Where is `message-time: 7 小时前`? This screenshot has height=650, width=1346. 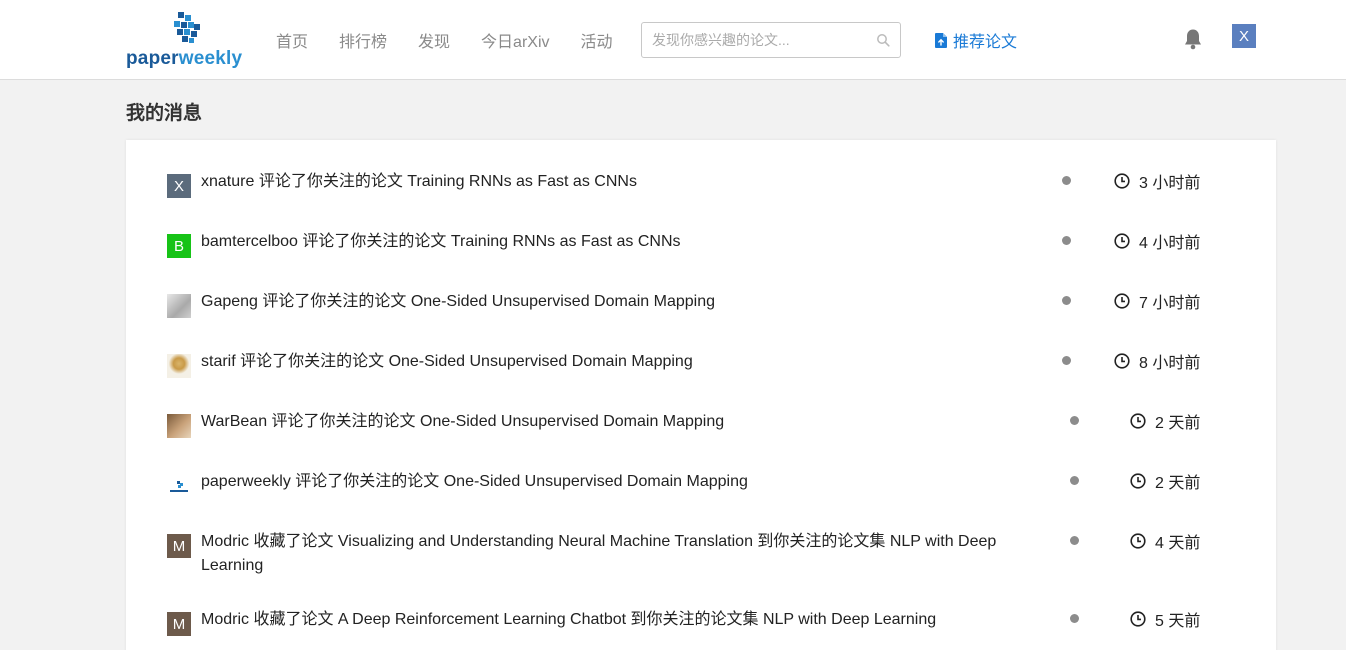 message-time: 7 小时前 is located at coordinates (1157, 301).